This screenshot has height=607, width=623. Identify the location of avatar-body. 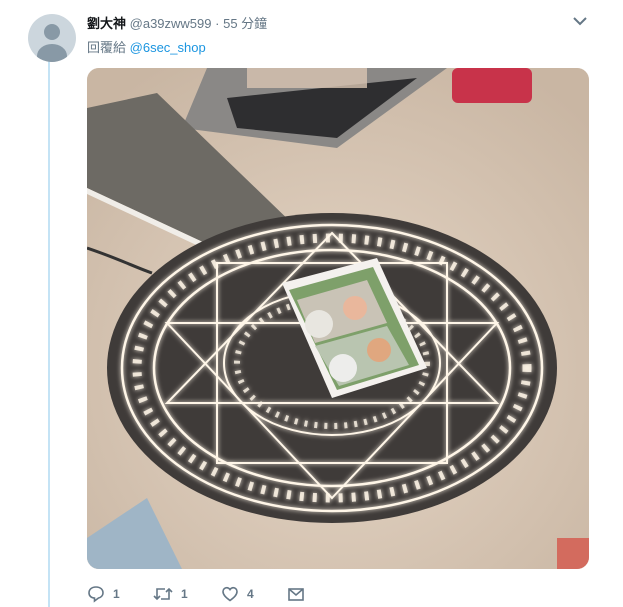
(52, 53).